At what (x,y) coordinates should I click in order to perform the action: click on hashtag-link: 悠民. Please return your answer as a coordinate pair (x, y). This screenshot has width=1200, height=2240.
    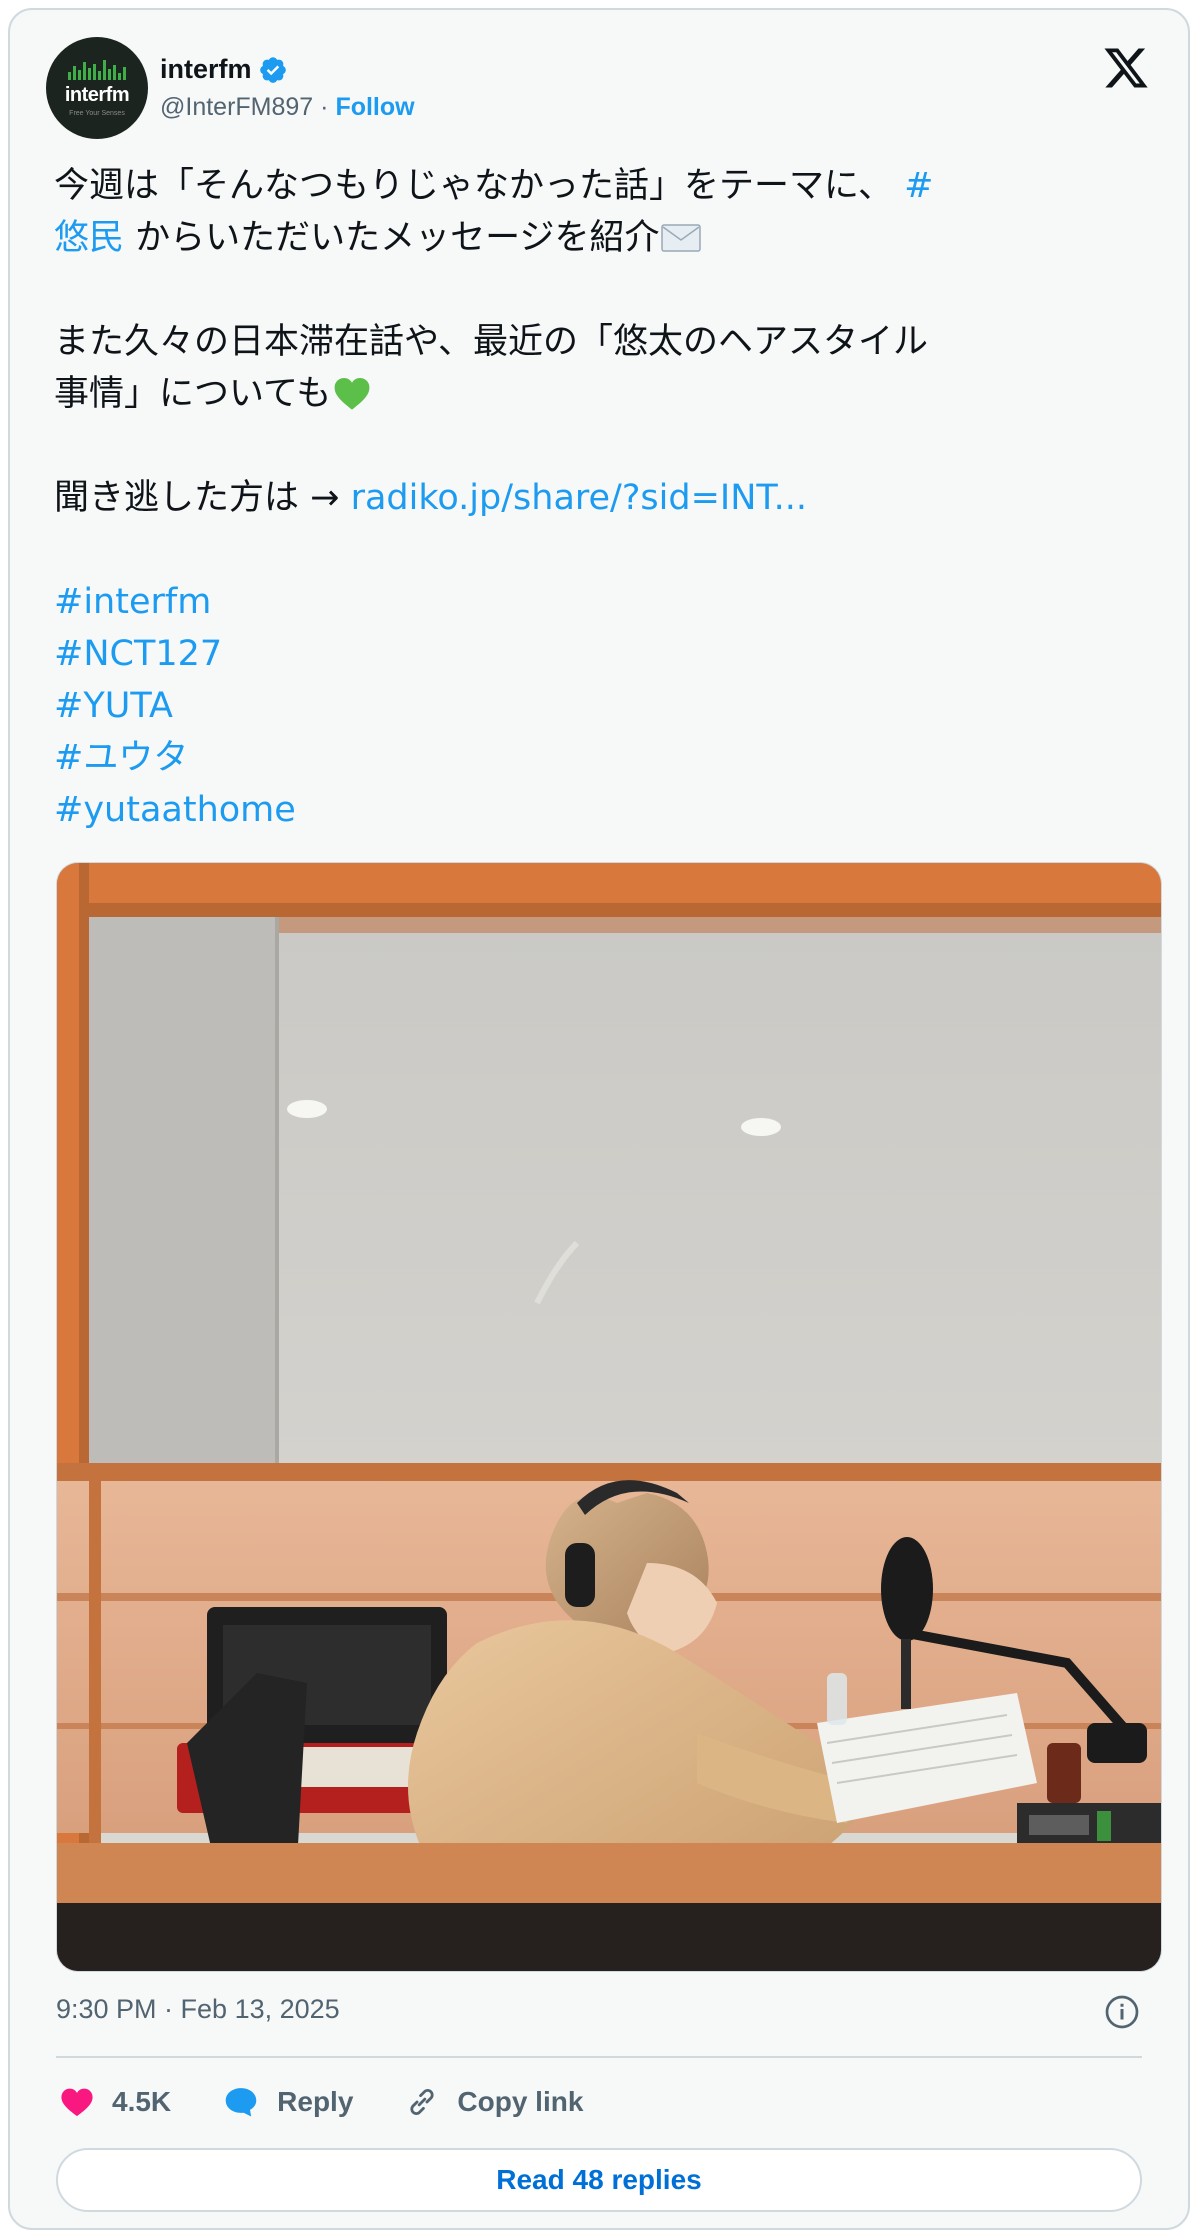
    Looking at the image, I should click on (89, 238).